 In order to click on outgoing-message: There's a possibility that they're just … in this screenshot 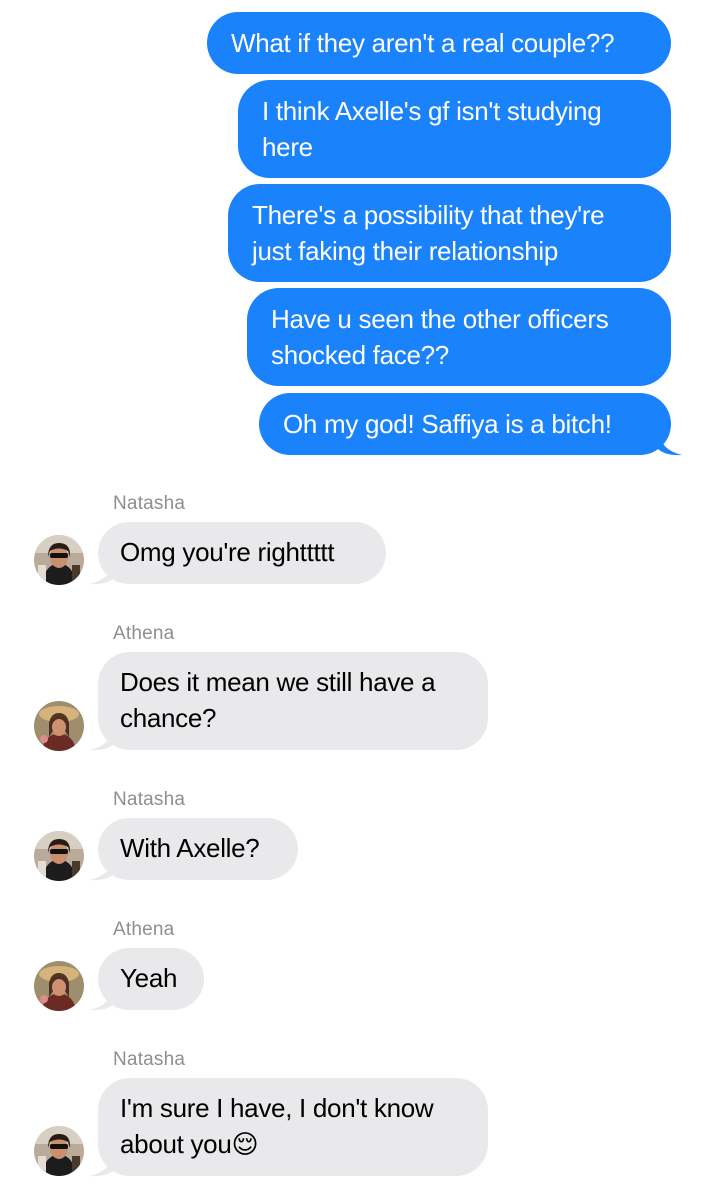, I will do `click(449, 233)`.